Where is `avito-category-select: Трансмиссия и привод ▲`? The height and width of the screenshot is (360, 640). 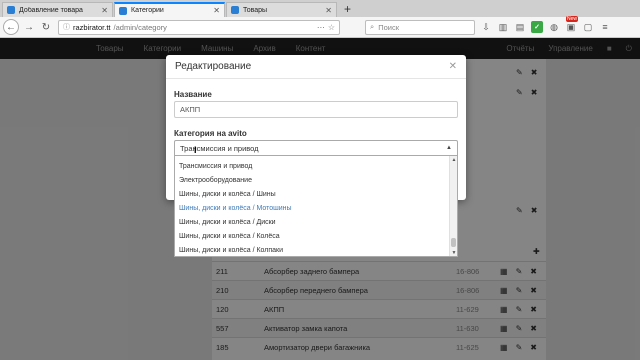 avito-category-select: Трансмиссия и привод ▲ is located at coordinates (316, 148).